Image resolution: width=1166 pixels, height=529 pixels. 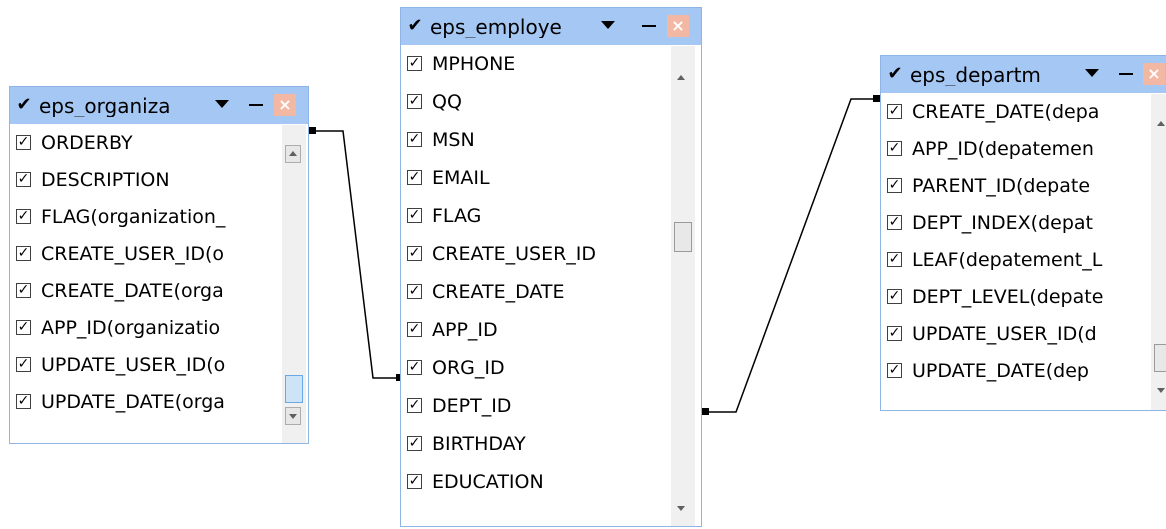 What do you see at coordinates (535, 406) in the screenshot?
I see `column-row: ✓ DEPT_ID` at bounding box center [535, 406].